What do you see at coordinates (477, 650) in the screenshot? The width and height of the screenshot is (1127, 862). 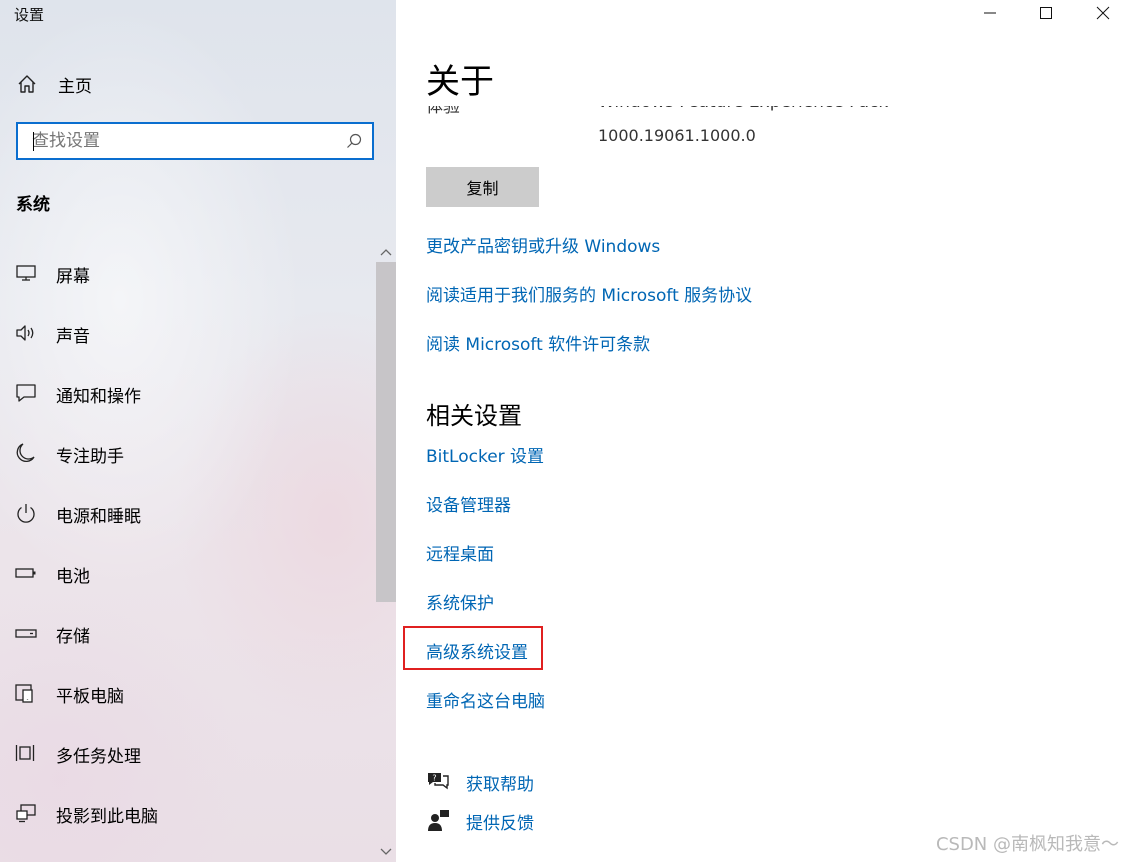 I see `advanced-system-settings-link: 高级系统设置` at bounding box center [477, 650].